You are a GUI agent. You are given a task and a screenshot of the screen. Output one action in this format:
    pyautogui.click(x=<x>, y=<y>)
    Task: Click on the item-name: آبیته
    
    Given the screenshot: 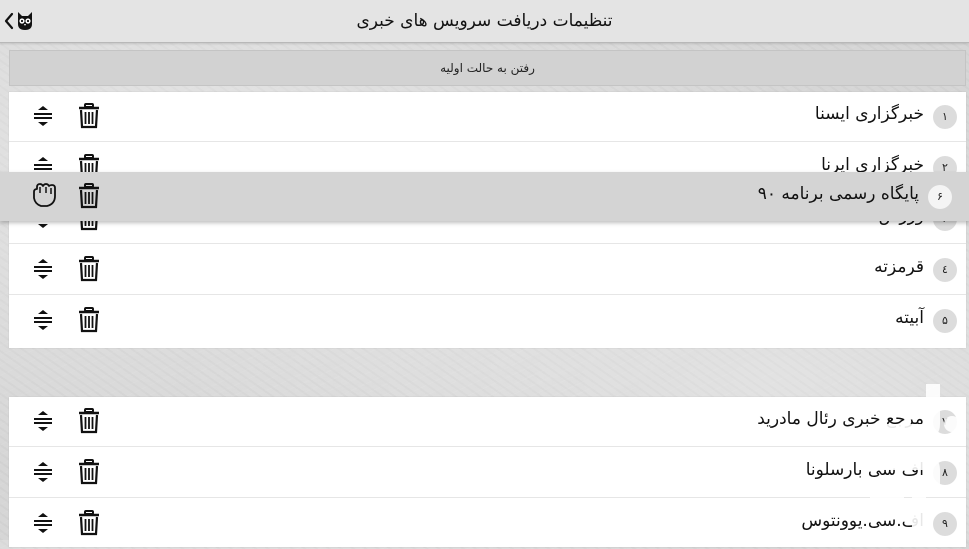 What is the action you would take?
    pyautogui.click(x=909, y=318)
    